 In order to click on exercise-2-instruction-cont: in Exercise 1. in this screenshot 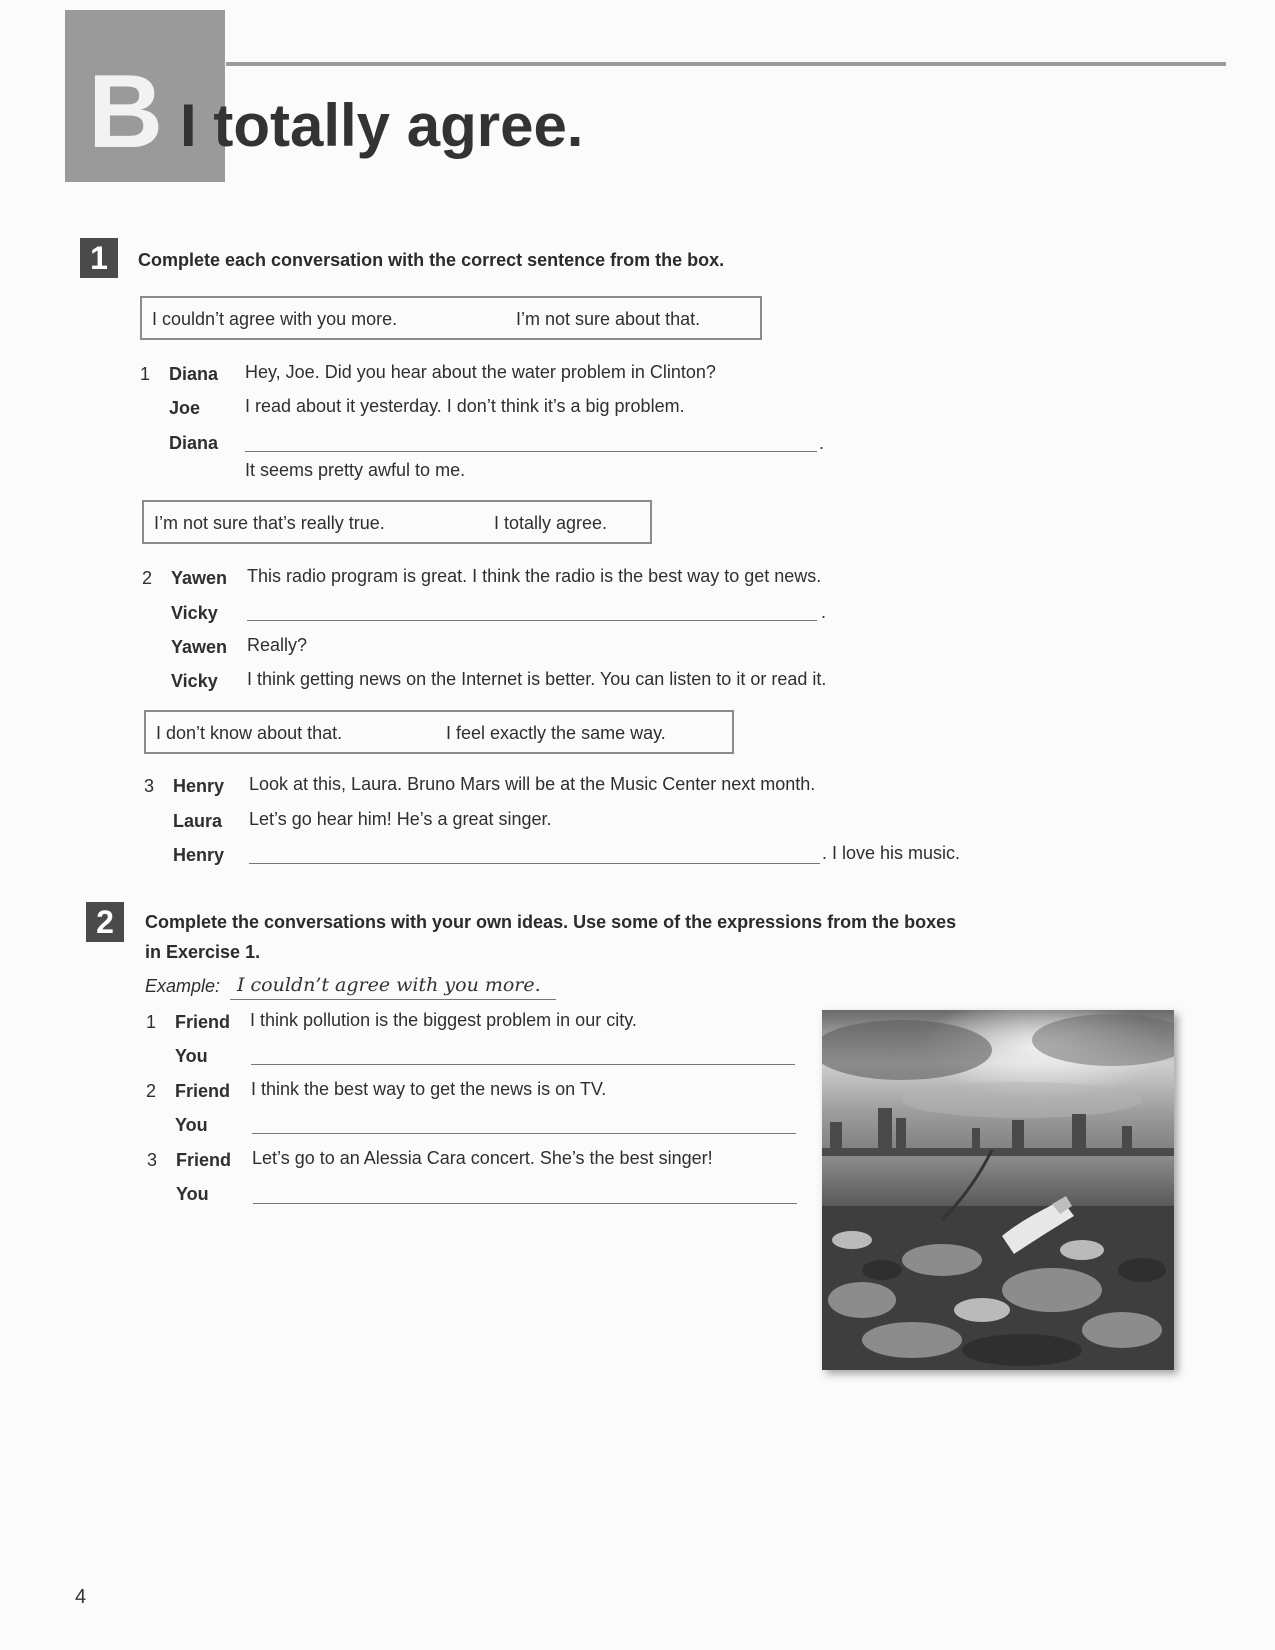, I will do `click(203, 952)`.